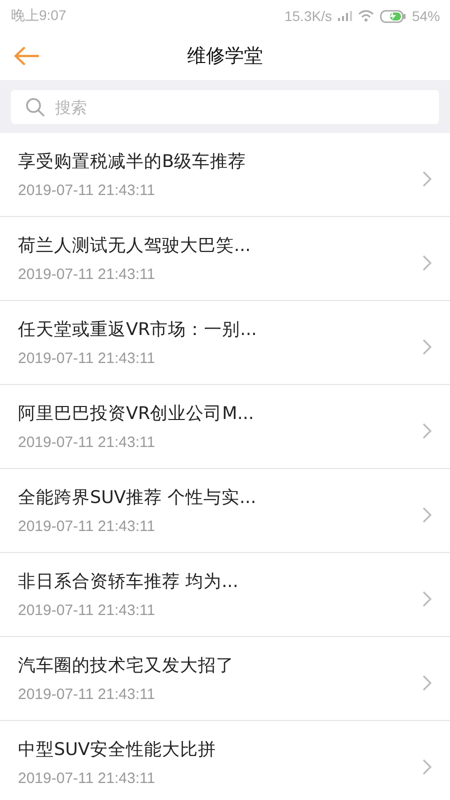 This screenshot has height=800, width=450. Describe the element at coordinates (308, 16) in the screenshot. I see `network-speed: 15.3K/s` at that location.